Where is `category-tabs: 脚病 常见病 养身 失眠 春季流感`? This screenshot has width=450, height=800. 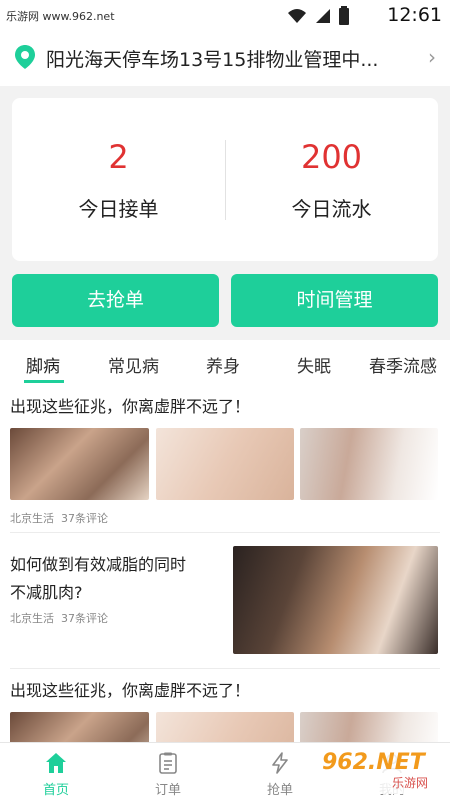
category-tabs: 脚病 常见病 养身 失眠 春季流感 is located at coordinates (225, 363).